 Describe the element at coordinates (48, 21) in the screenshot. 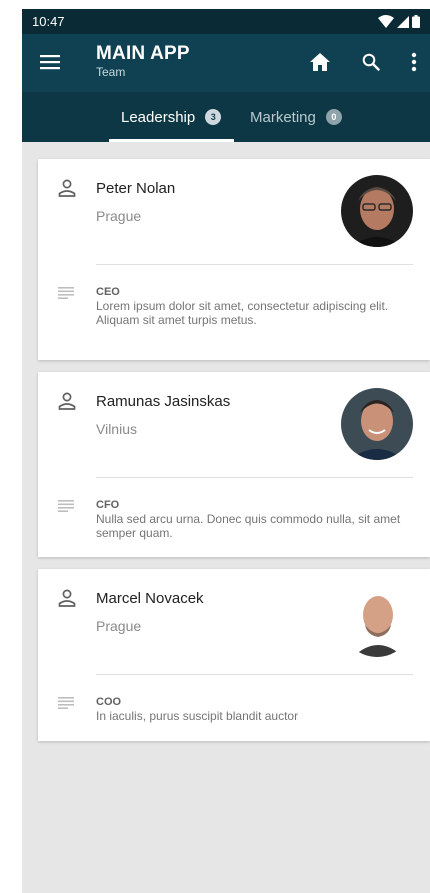

I see `status-time: 10:47` at that location.